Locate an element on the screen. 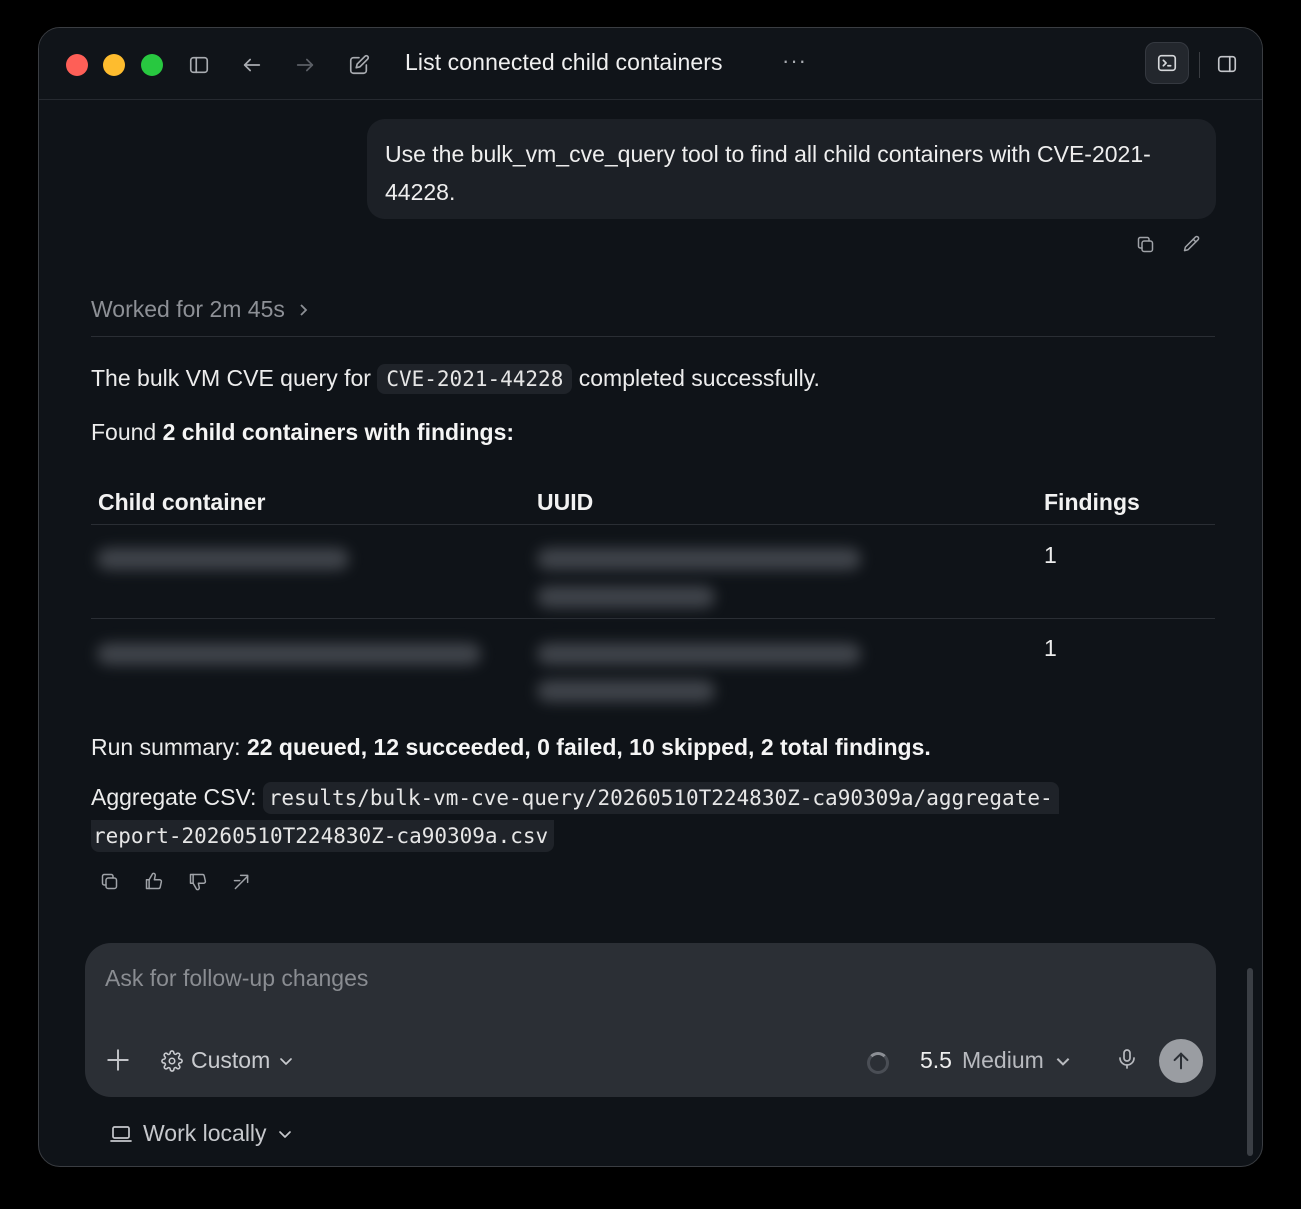 The image size is (1301, 1209). response-text: Found is located at coordinates (124, 432).